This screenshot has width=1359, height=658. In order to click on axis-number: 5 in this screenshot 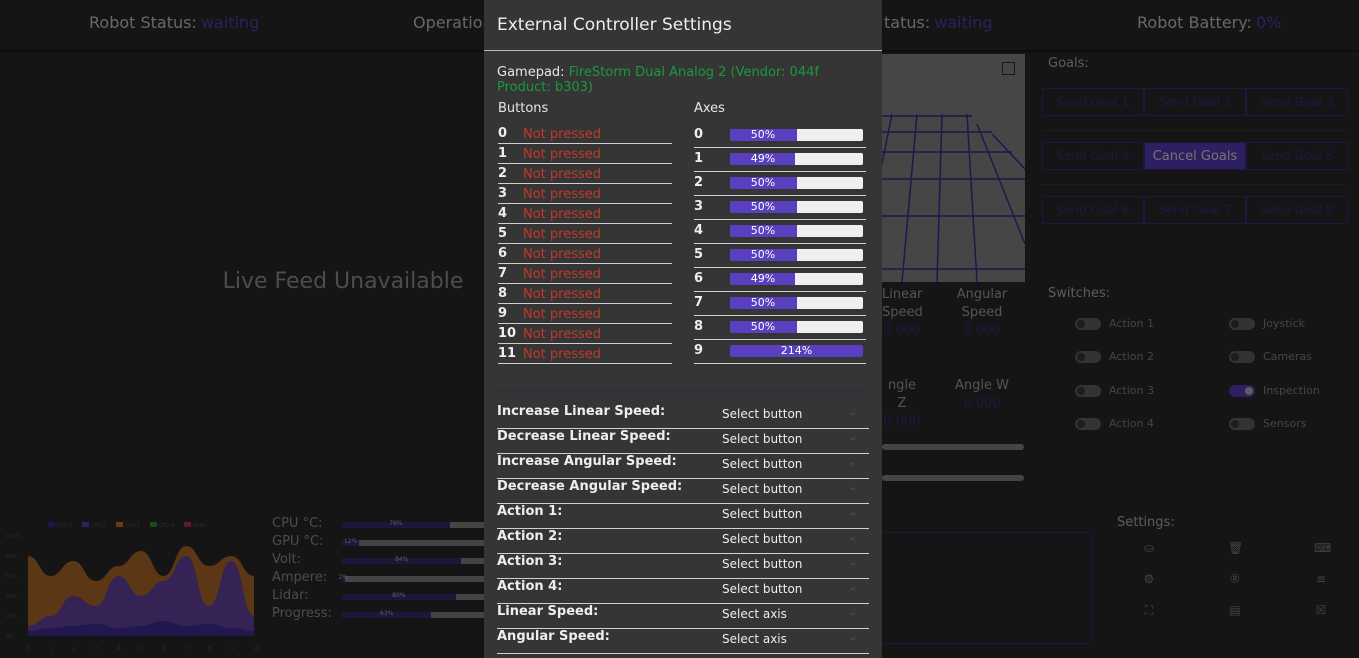, I will do `click(699, 254)`.